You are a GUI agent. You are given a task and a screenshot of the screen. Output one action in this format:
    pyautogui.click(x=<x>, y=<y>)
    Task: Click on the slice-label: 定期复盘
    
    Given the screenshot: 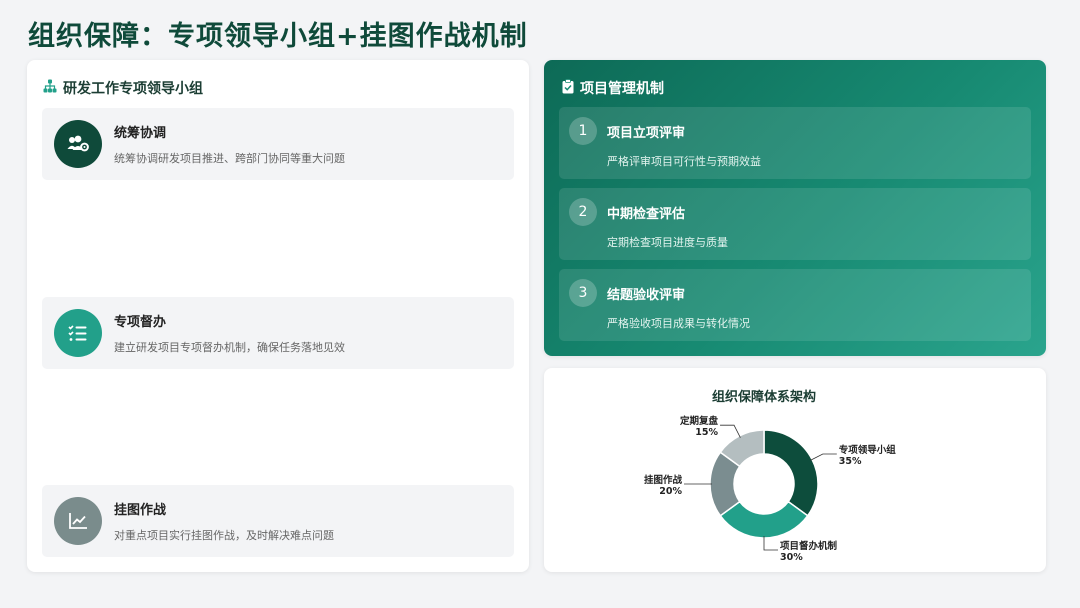 What is the action you would take?
    pyautogui.click(x=699, y=421)
    